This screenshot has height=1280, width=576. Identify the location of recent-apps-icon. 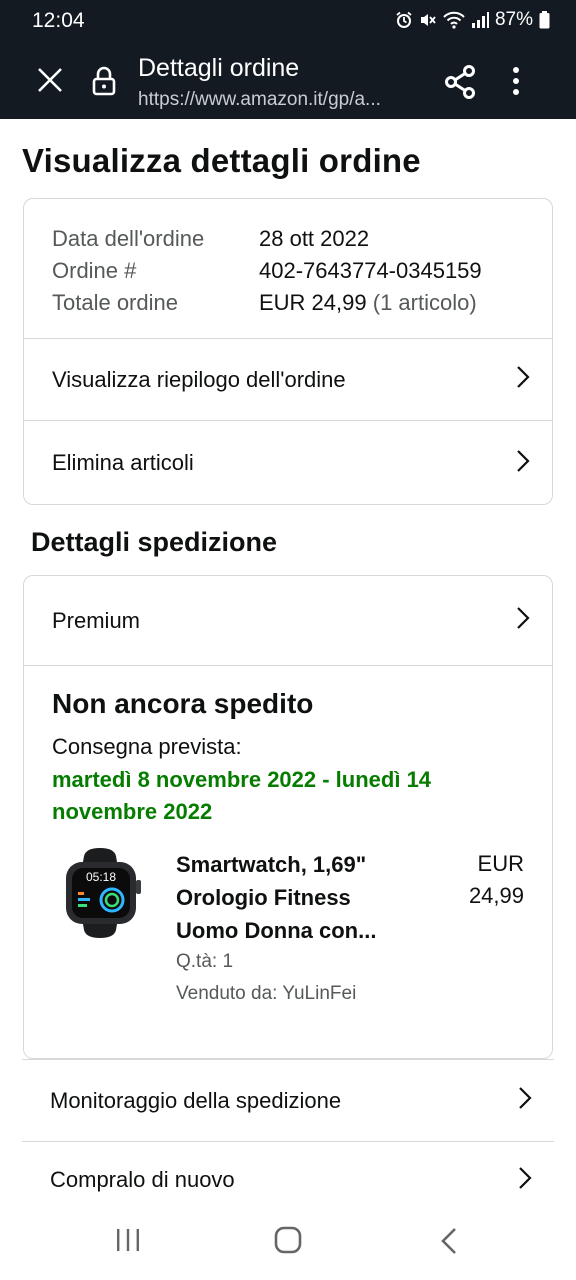
(128, 1242).